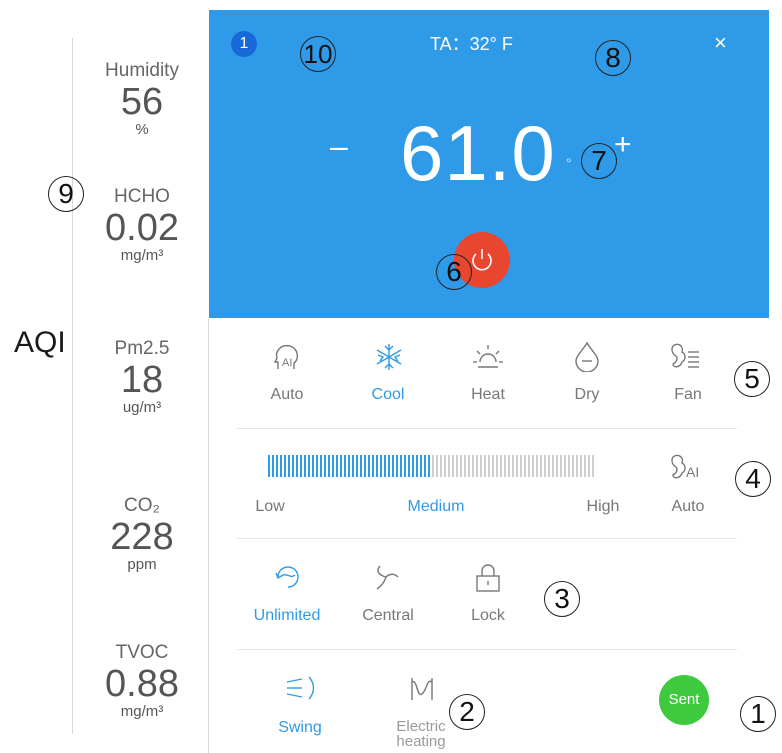 The width and height of the screenshot is (782, 753). I want to click on mode-dry-label: Dry, so click(587, 395).